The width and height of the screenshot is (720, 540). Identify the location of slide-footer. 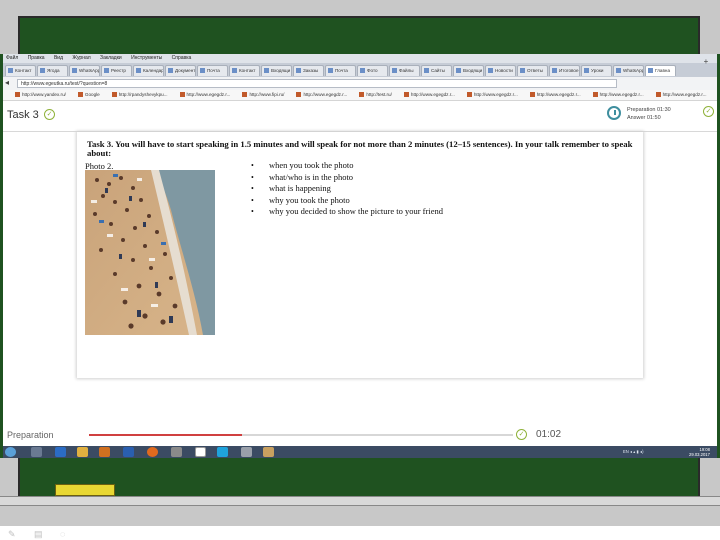
(360, 533).